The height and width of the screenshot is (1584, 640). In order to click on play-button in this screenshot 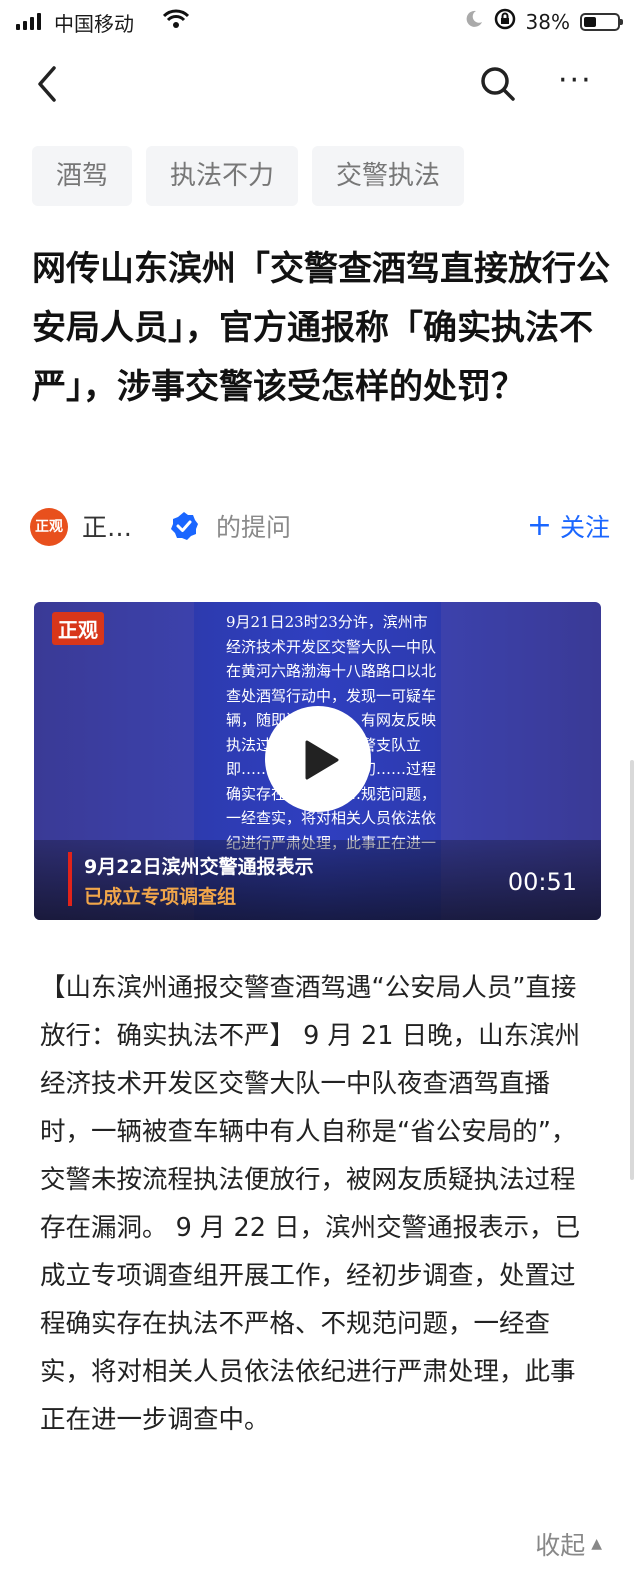, I will do `click(318, 759)`.